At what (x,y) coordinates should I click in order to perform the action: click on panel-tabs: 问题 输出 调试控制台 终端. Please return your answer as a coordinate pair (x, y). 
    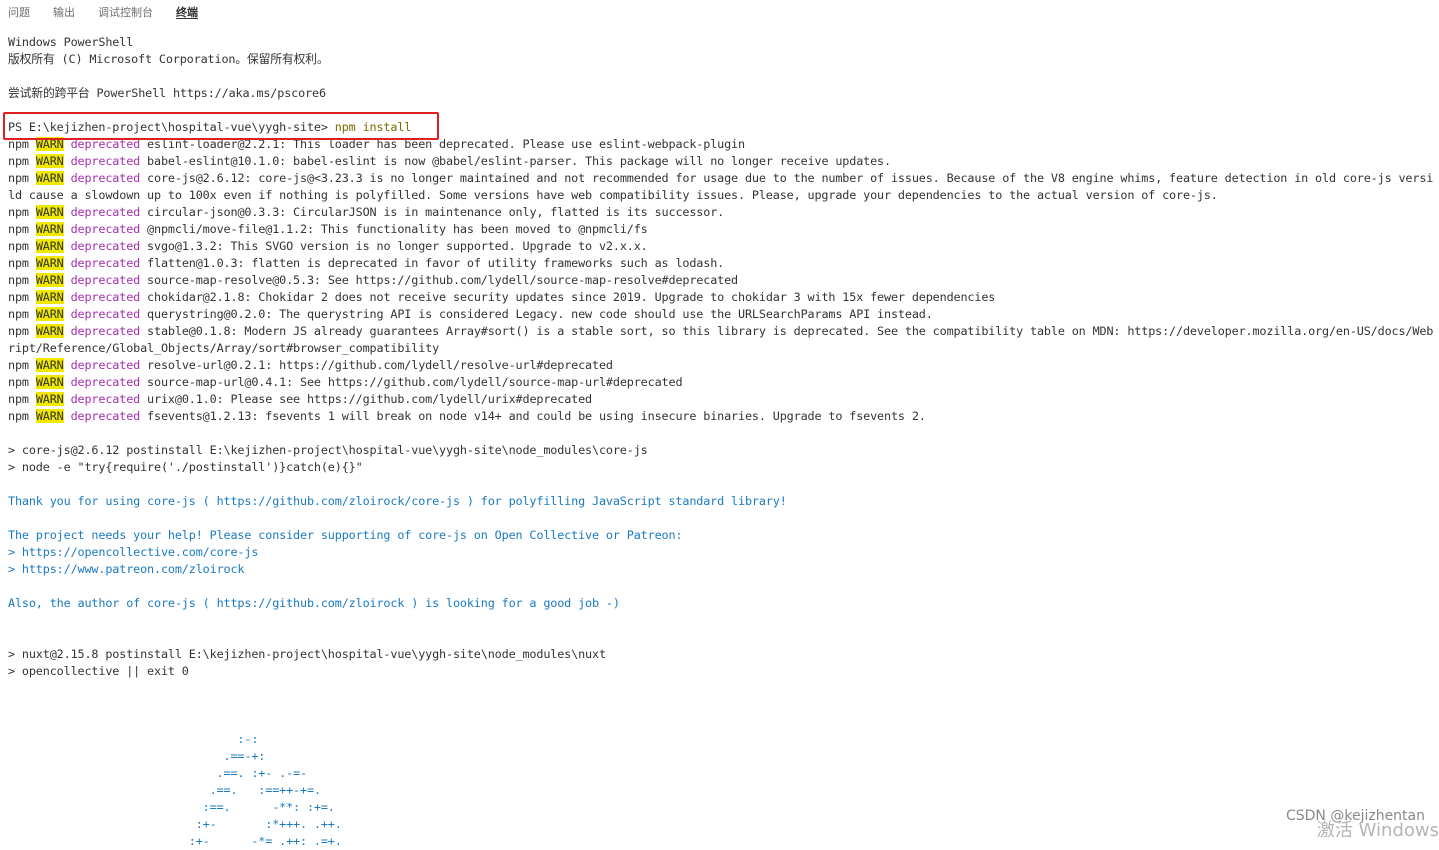
    Looking at the image, I should click on (719, 12).